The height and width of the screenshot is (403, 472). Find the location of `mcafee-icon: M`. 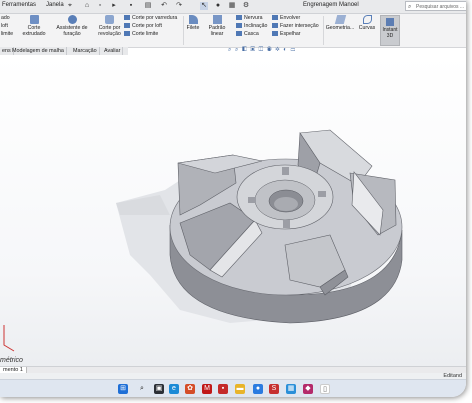

mcafee-icon: M is located at coordinates (207, 389).